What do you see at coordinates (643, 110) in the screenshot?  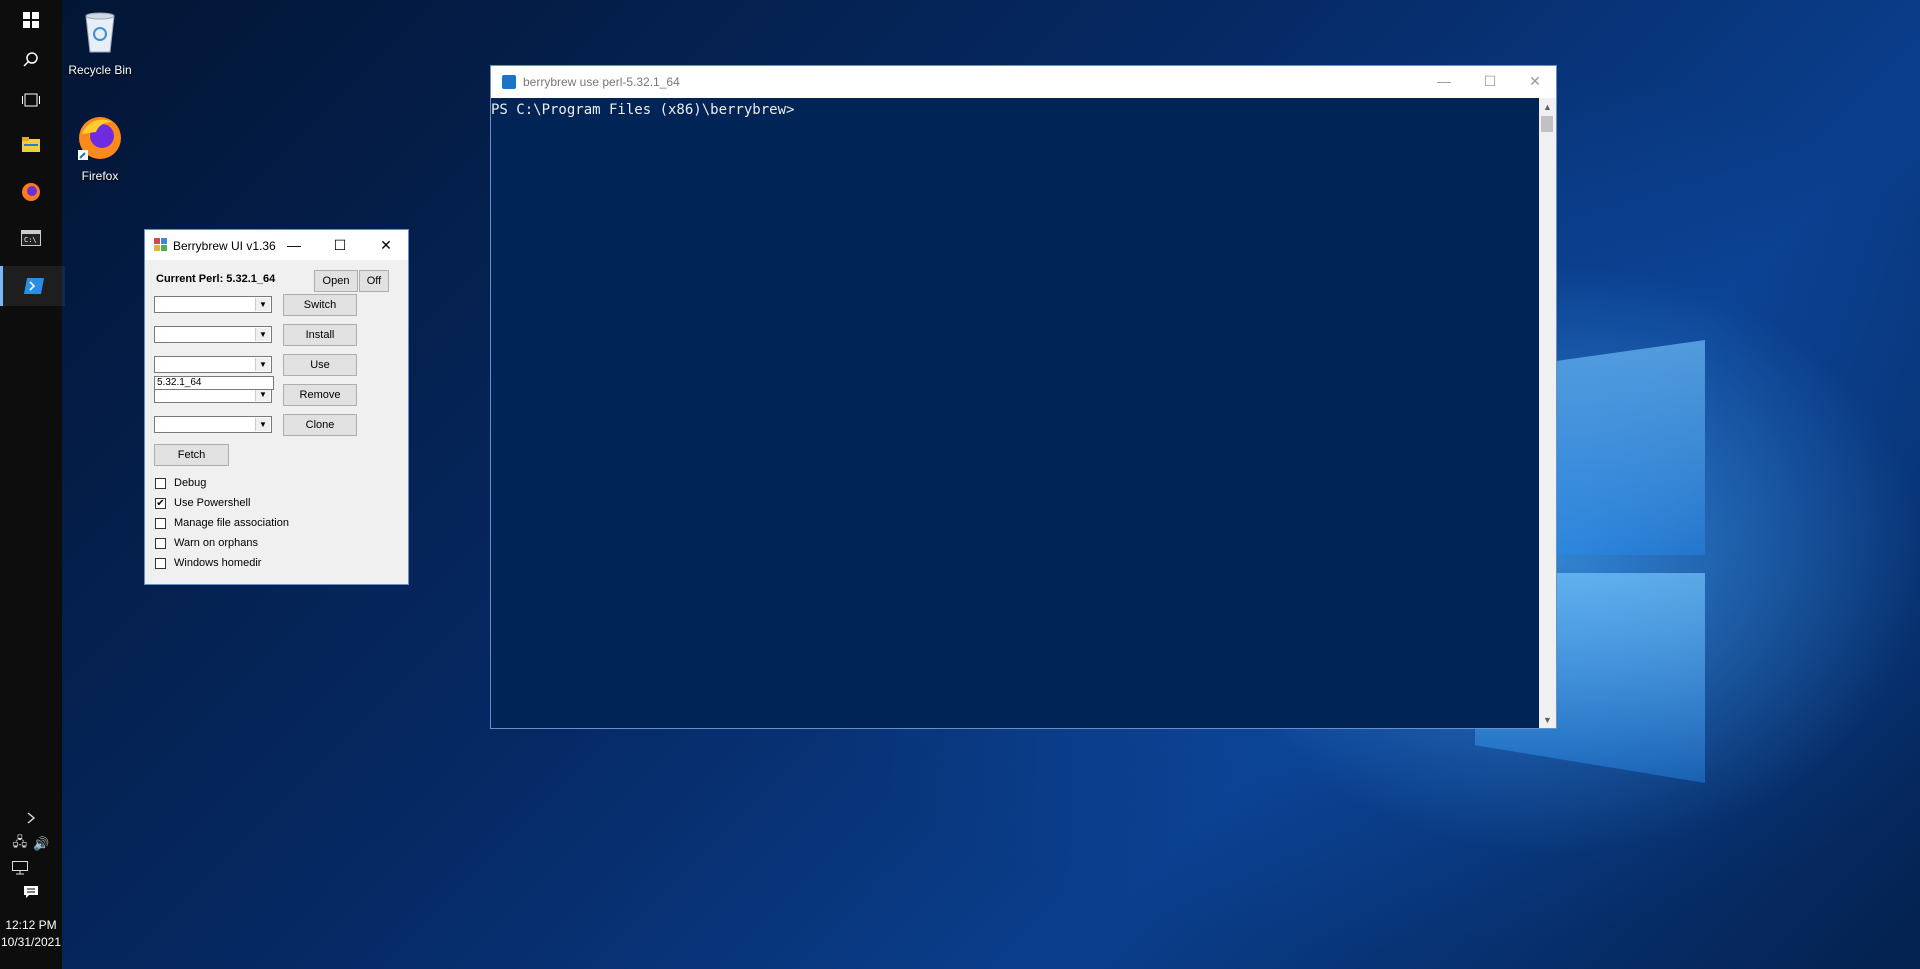 I see `console-prompt: PS C:\Program Files (x86)\berrybrew>` at bounding box center [643, 110].